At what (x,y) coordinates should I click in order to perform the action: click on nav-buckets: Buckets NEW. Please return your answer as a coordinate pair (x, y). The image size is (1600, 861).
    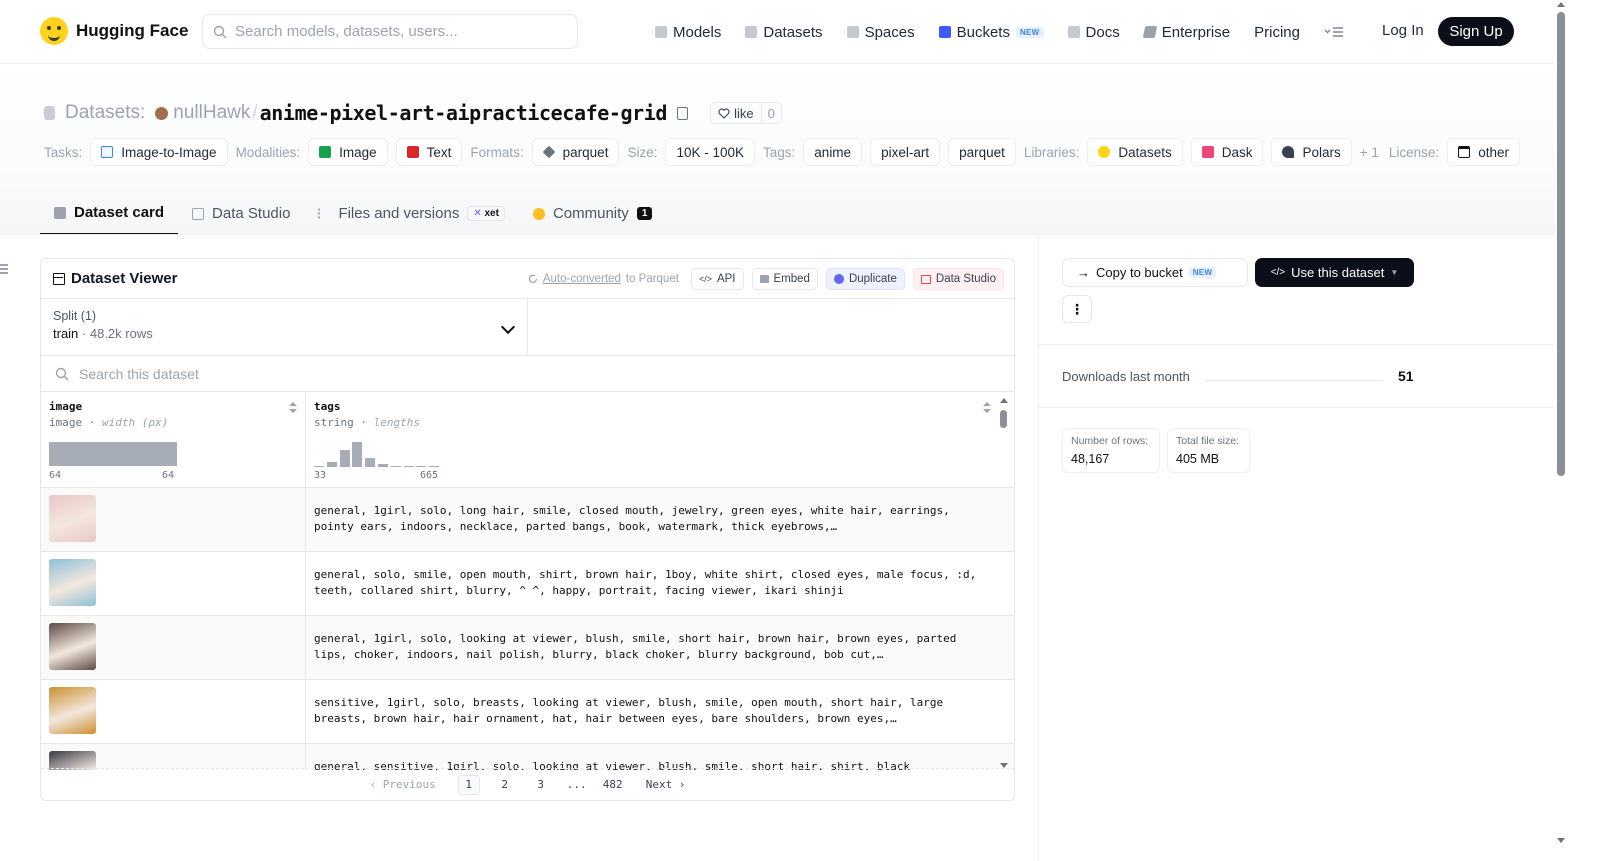
    Looking at the image, I should click on (991, 32).